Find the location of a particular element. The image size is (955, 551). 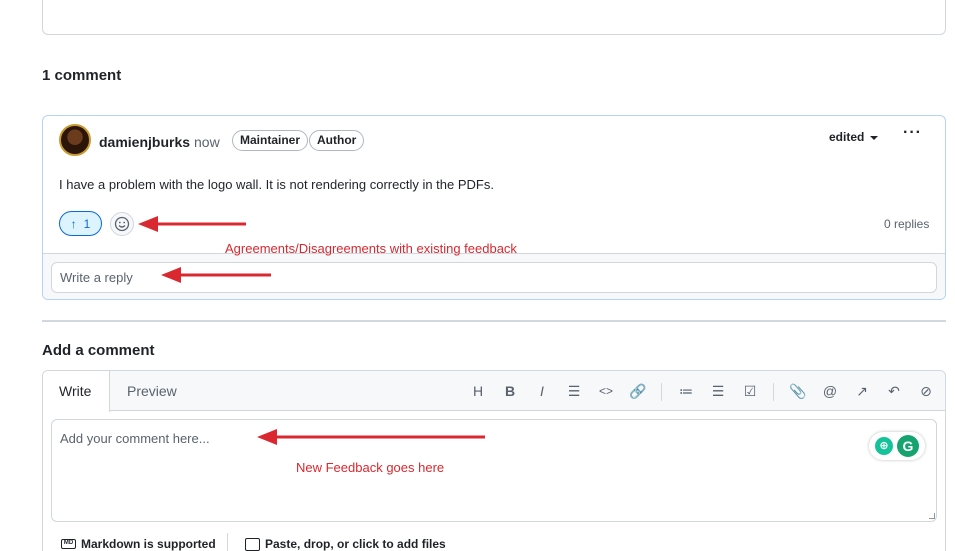

section-divider is located at coordinates (494, 321).